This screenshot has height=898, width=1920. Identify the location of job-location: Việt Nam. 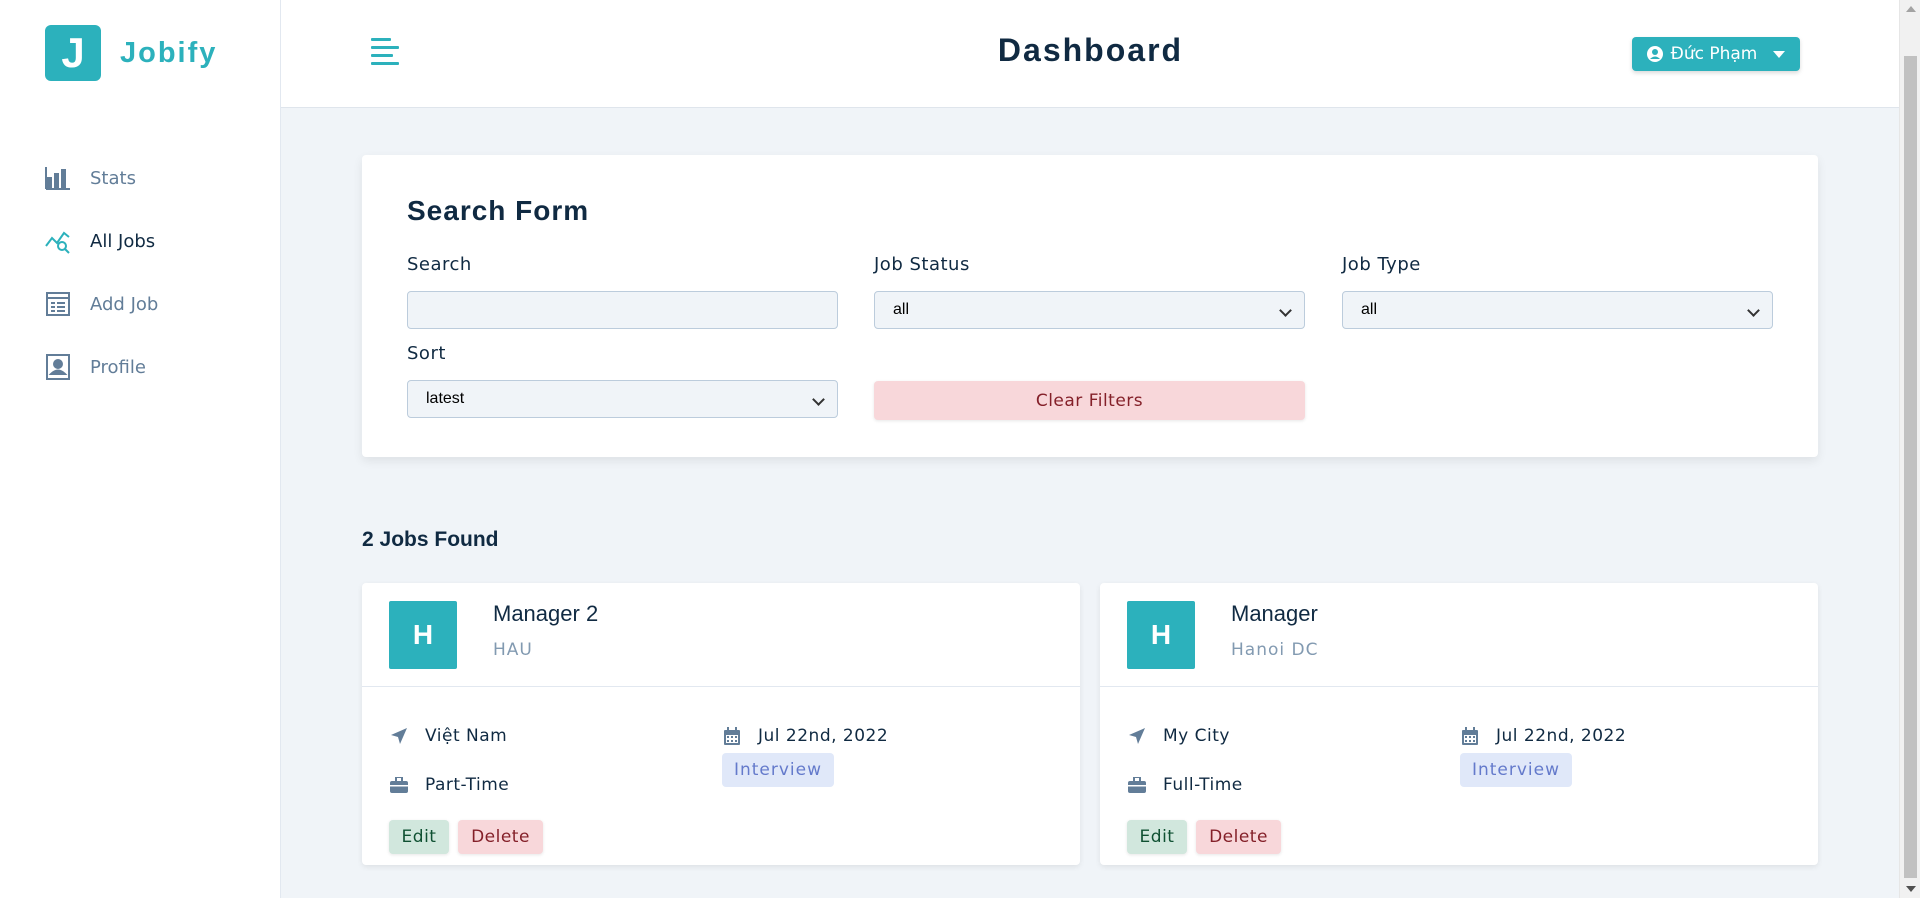
(448, 736).